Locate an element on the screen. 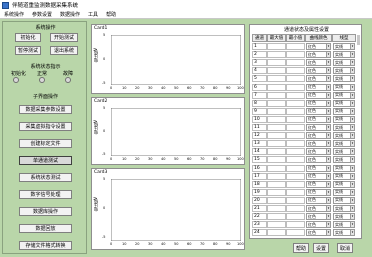 The image size is (372, 257). cancel-button: 取消 is located at coordinates (345, 248).